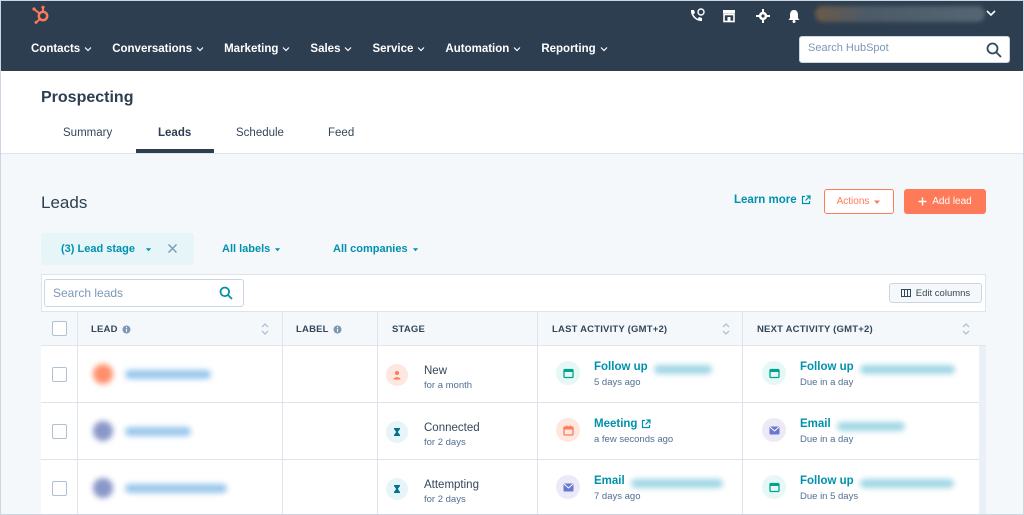 The height and width of the screenshot is (515, 1024). Describe the element at coordinates (260, 133) in the screenshot. I see `tab-schedule: Schedule` at that location.